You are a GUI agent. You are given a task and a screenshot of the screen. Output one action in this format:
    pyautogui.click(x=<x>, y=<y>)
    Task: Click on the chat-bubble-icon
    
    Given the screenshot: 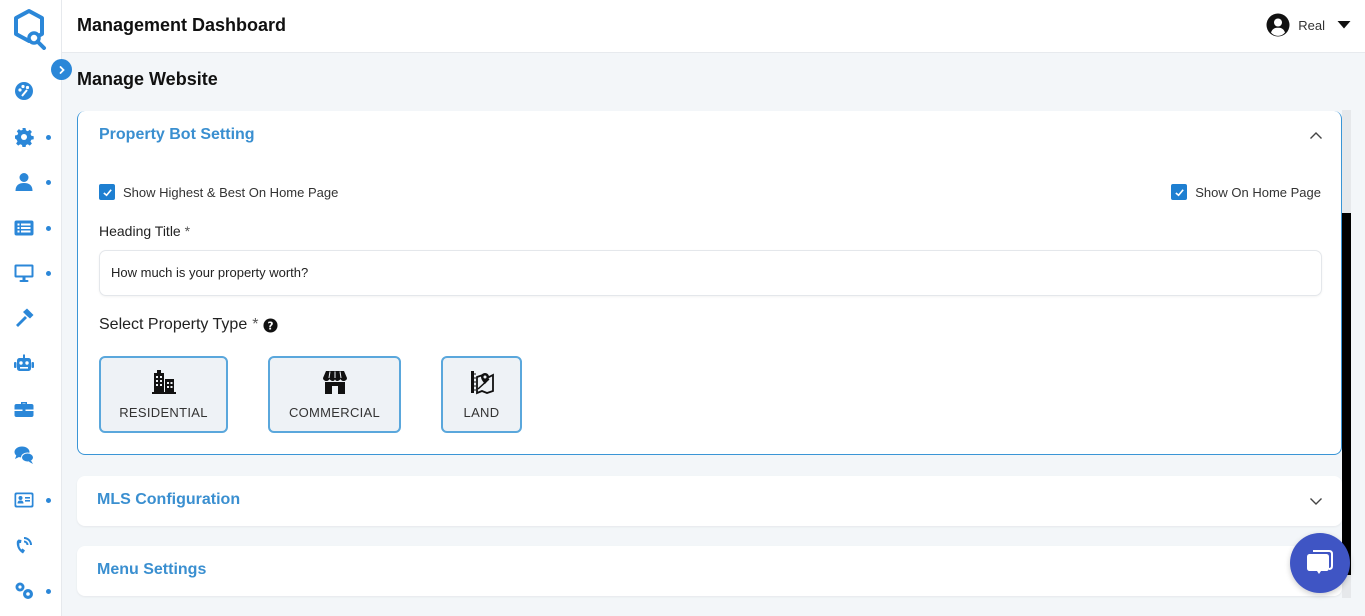 What is the action you would take?
    pyautogui.click(x=1320, y=562)
    